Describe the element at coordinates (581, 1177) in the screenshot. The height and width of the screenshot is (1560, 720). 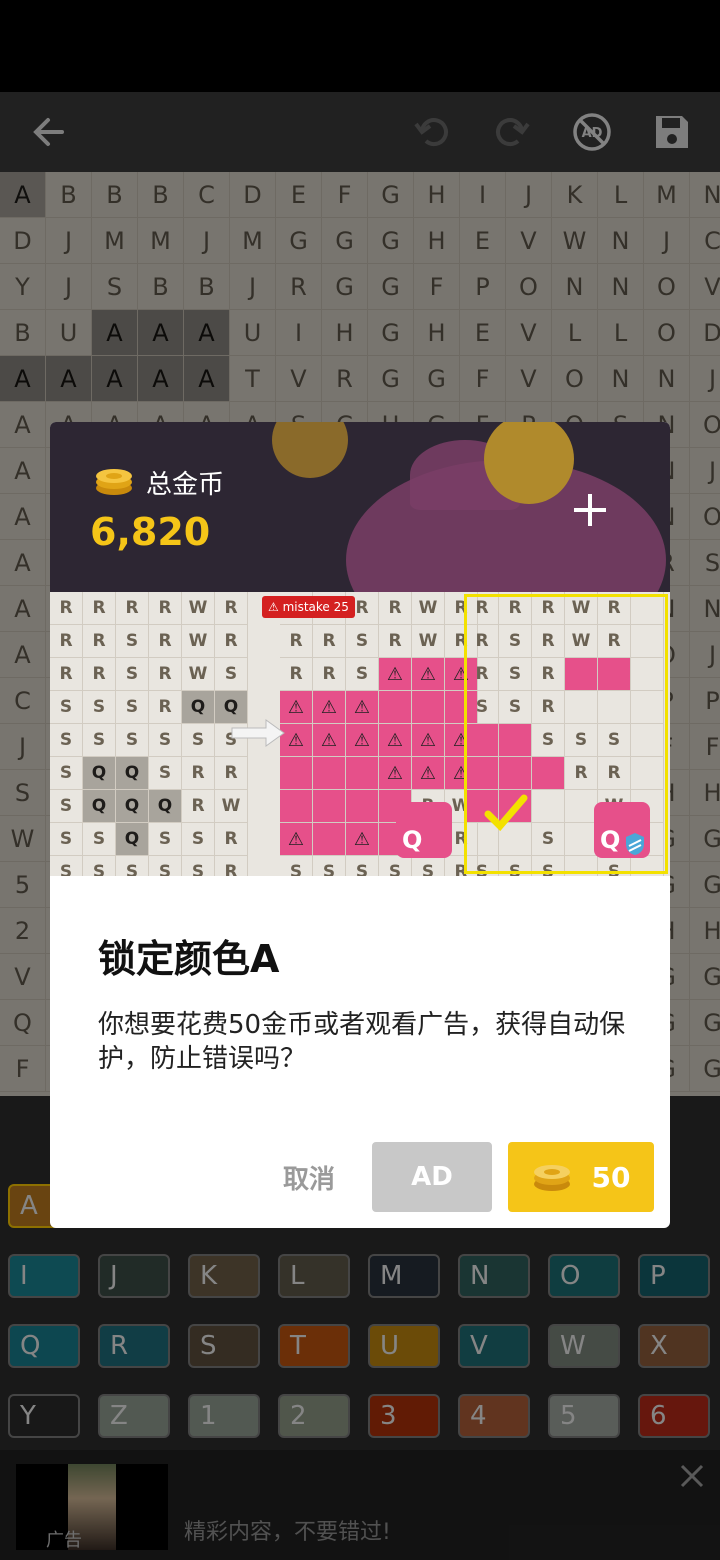
I see `buy-with-coins-button: 50` at that location.